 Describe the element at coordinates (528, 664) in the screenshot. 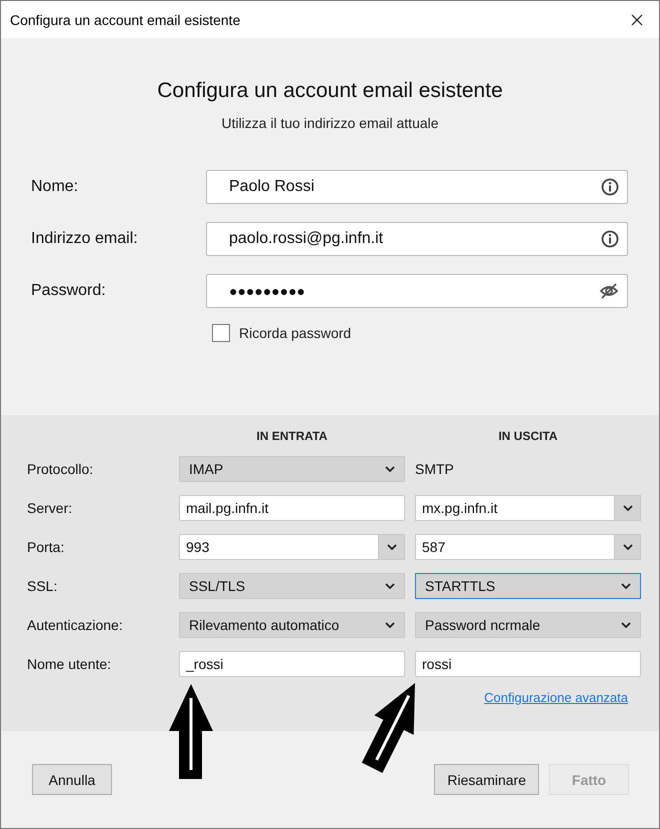

I see `input-field: rossi` at that location.